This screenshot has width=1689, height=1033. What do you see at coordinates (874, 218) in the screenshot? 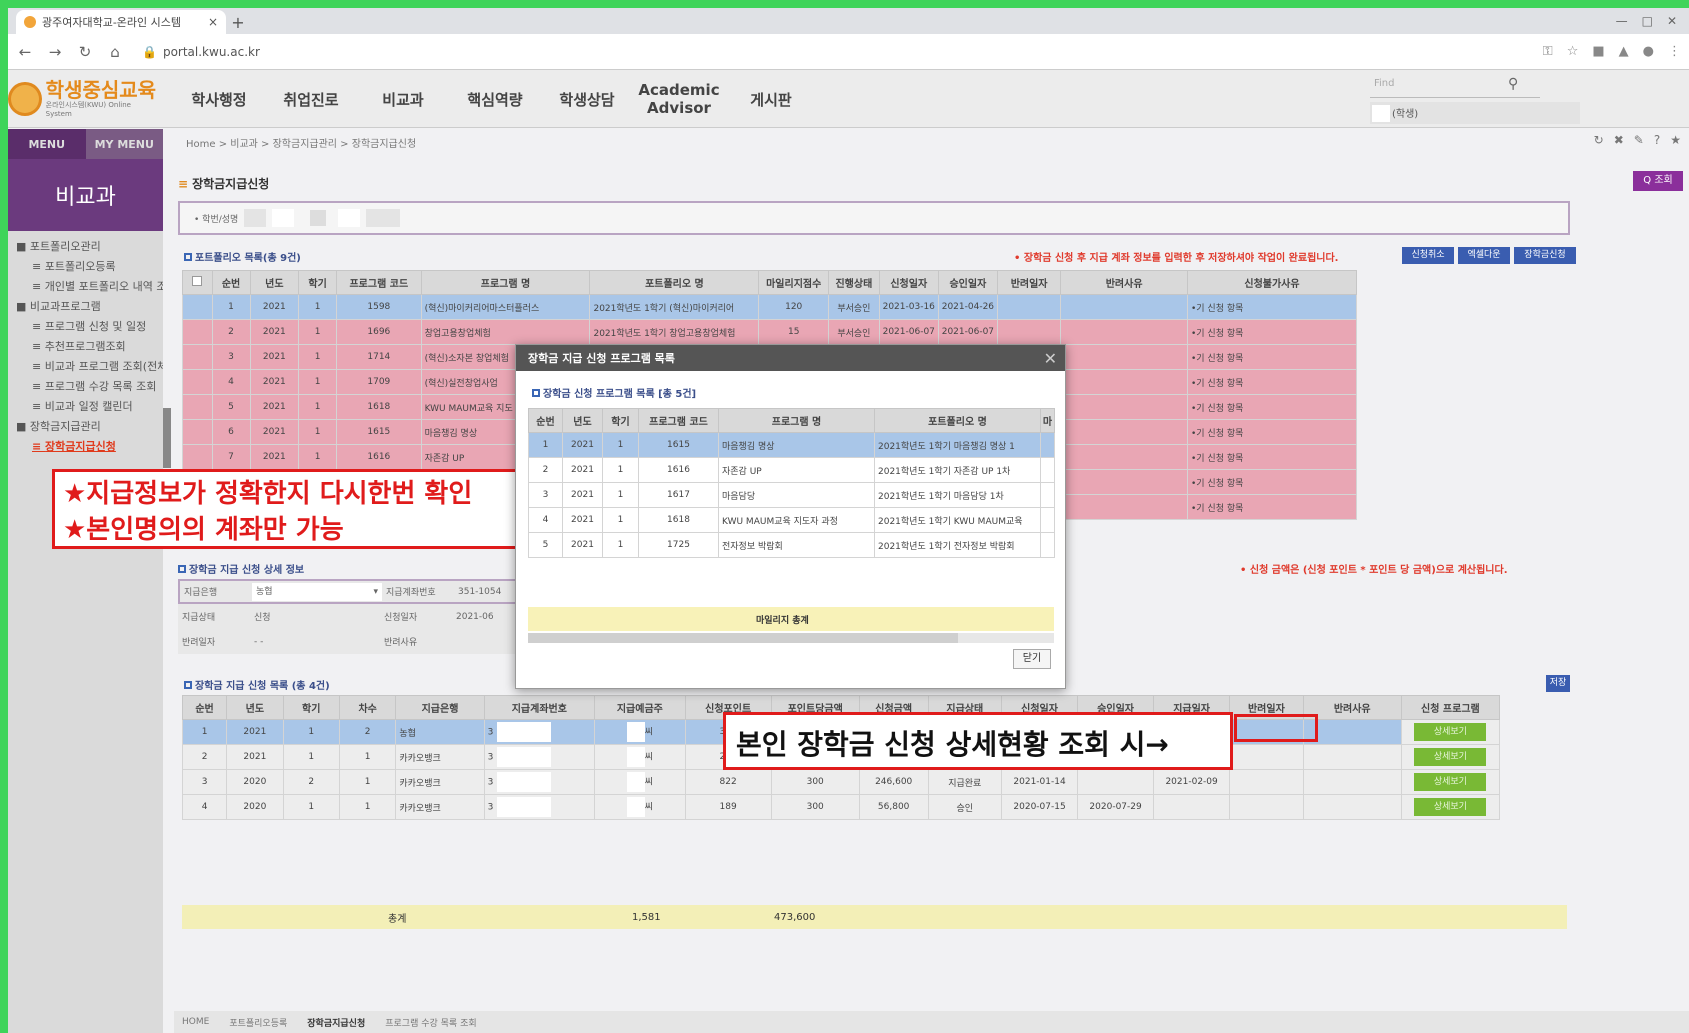
I see `search-filter: • 학번/성명` at bounding box center [874, 218].